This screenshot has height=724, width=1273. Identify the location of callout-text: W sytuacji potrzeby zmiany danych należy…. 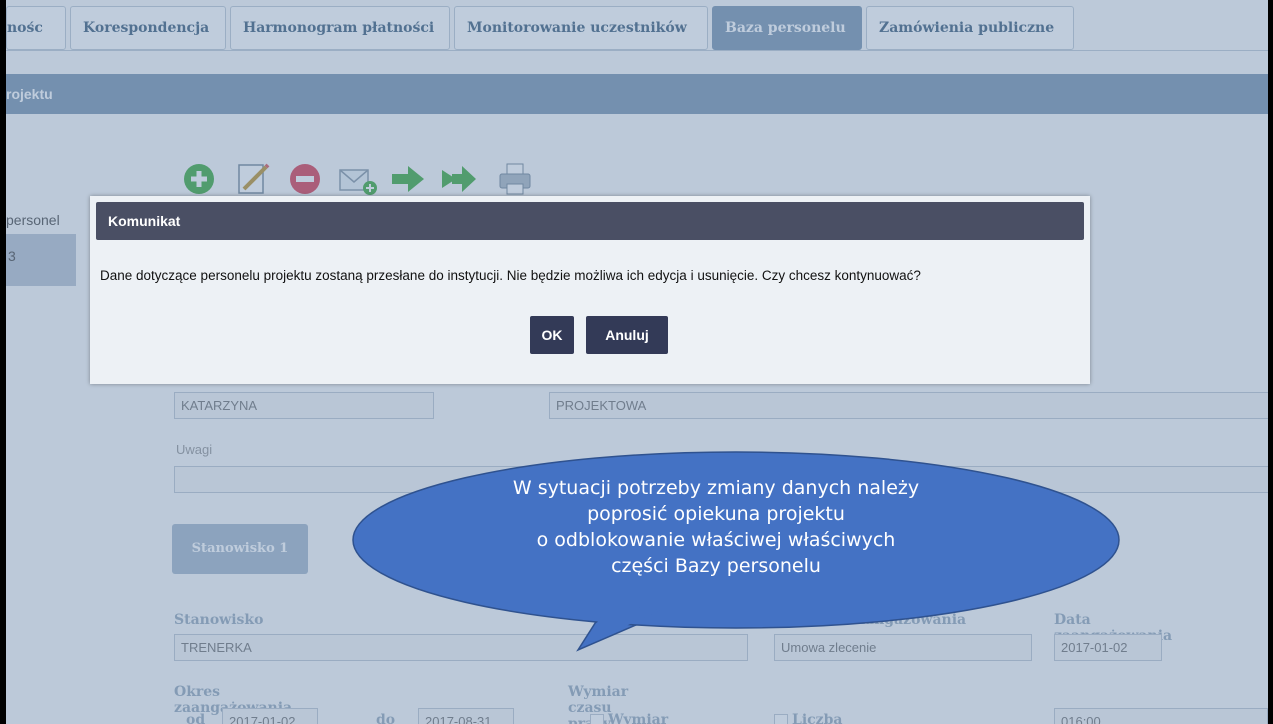
(716, 527).